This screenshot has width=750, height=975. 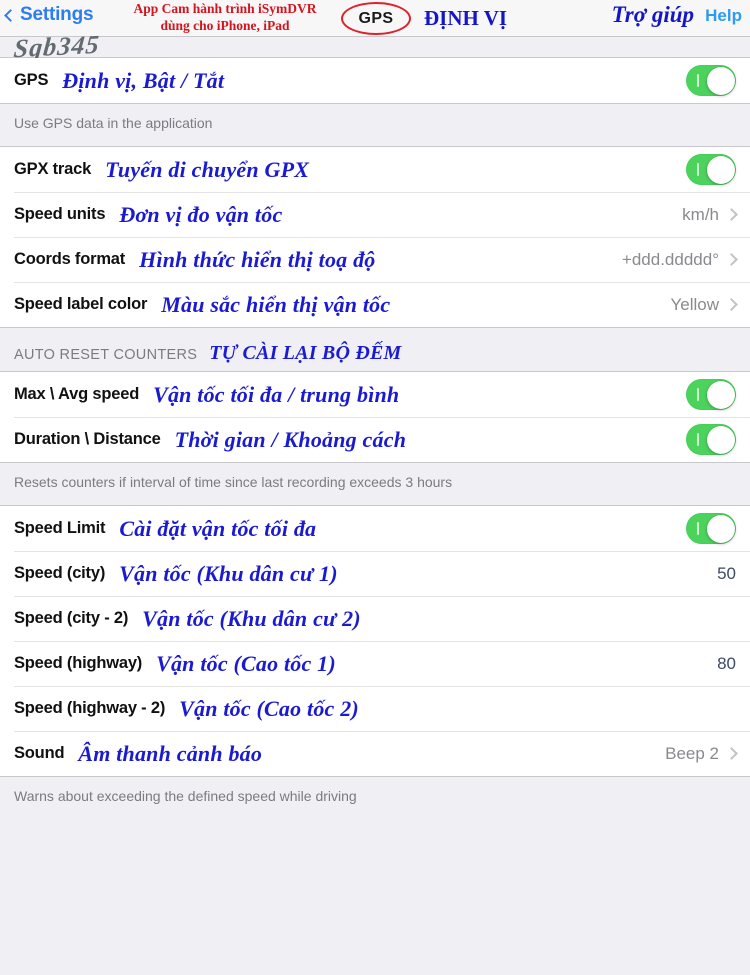 I want to click on row-speed-limit-control, so click(x=711, y=529).